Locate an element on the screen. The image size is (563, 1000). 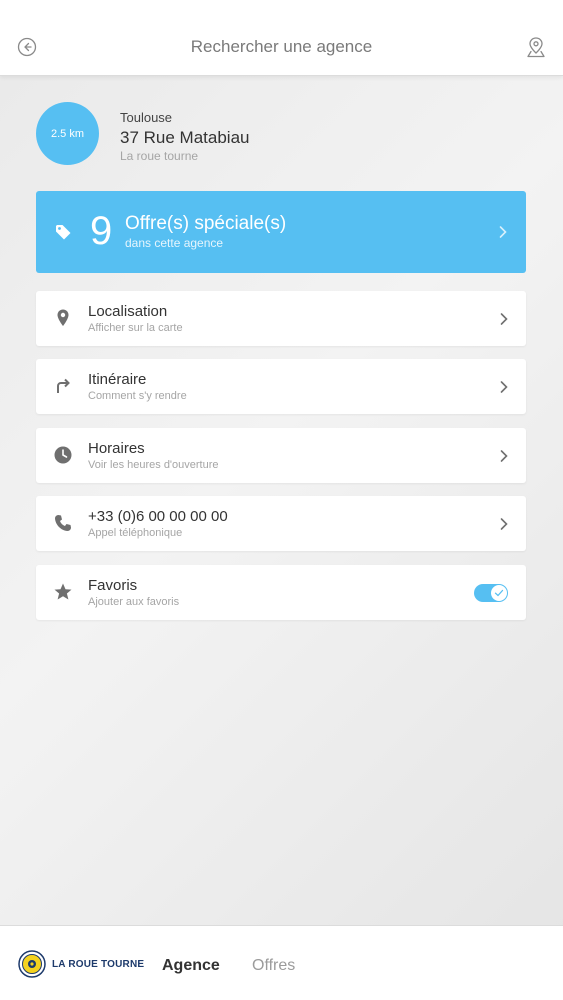
brand-logo-icon is located at coordinates (32, 964).